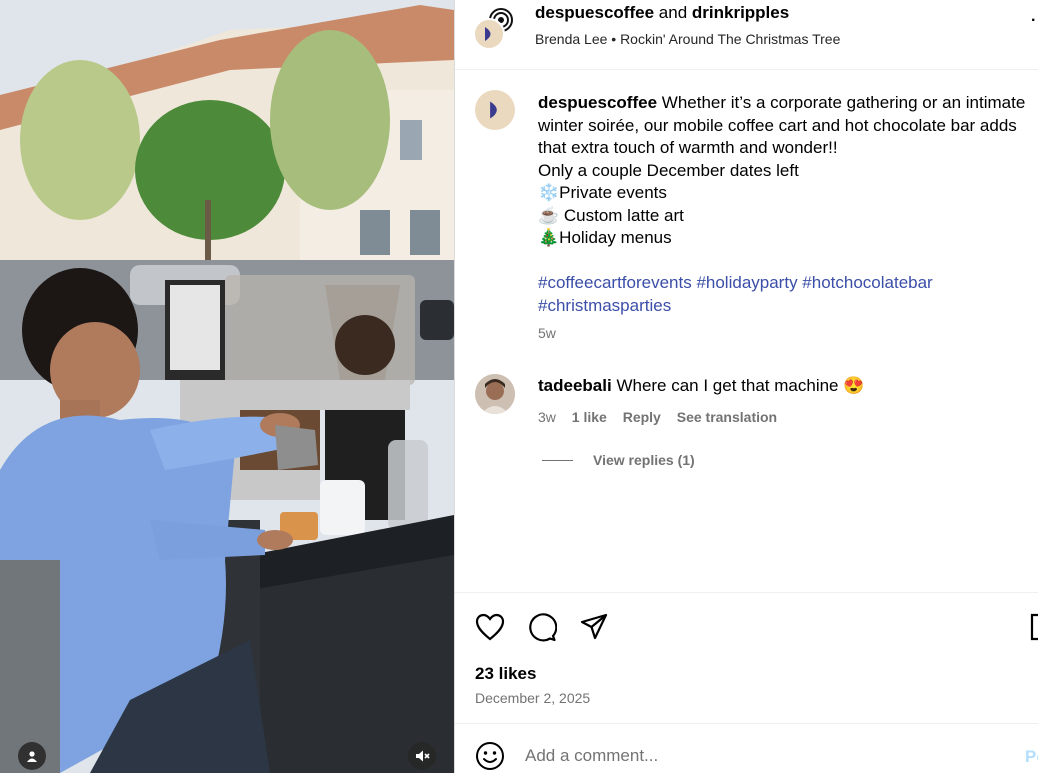 The width and height of the screenshot is (1038, 773). I want to click on see-translation-button: See translation, so click(727, 417).